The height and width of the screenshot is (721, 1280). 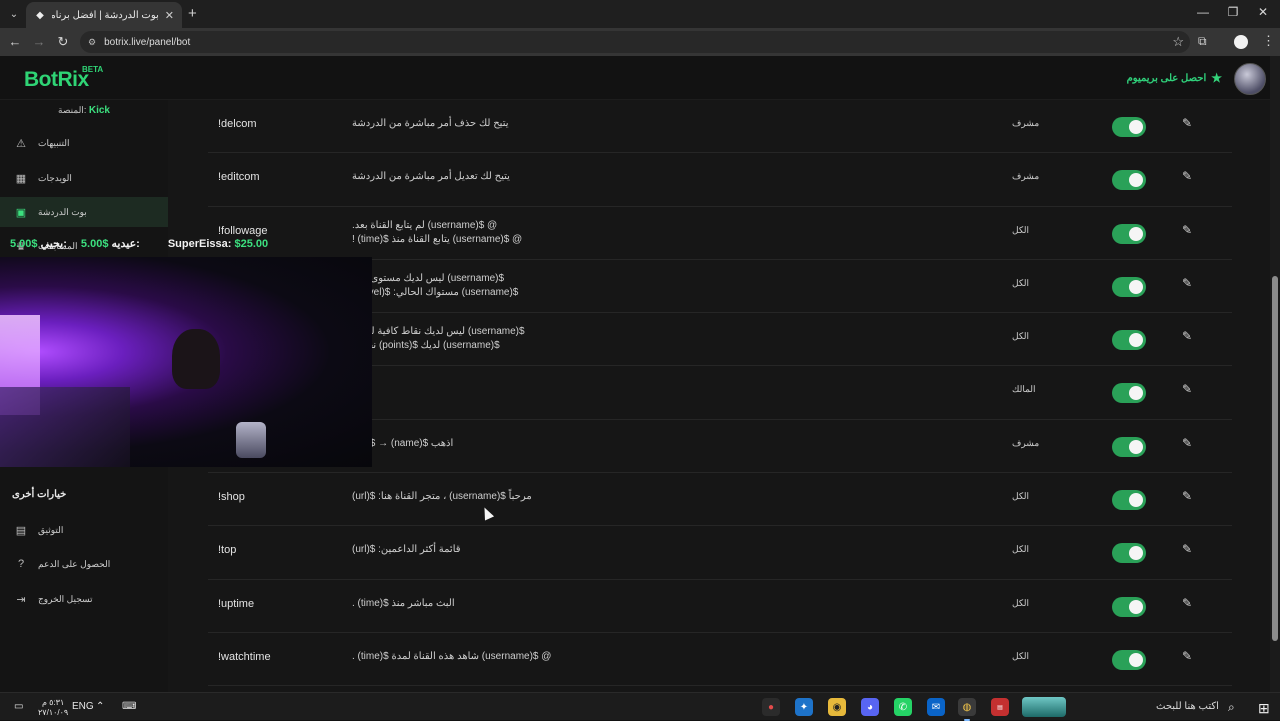 I want to click on site-info-icon: ⚙, so click(x=92, y=42).